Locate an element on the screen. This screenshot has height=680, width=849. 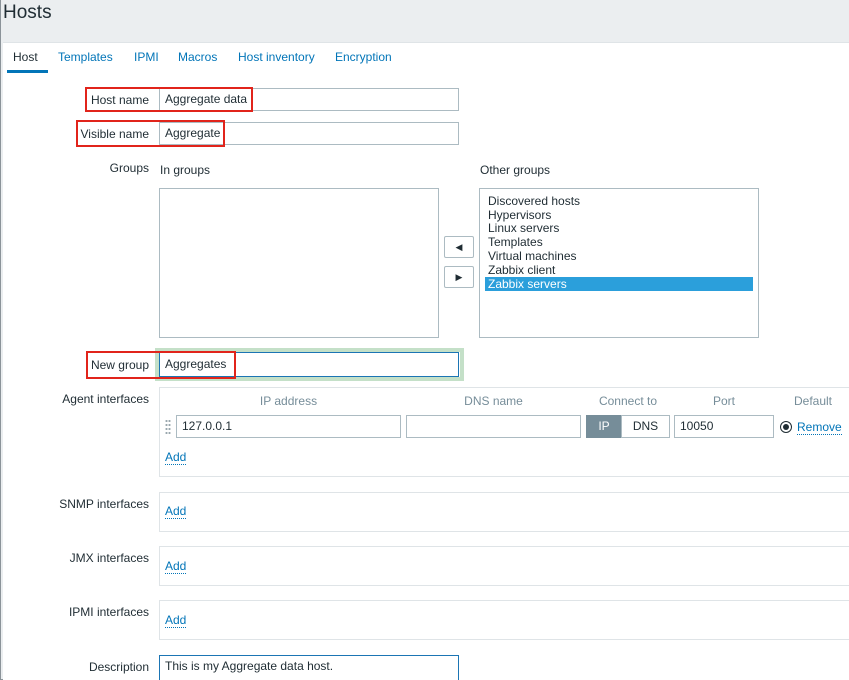
new-group-highlight is located at coordinates (161, 365).